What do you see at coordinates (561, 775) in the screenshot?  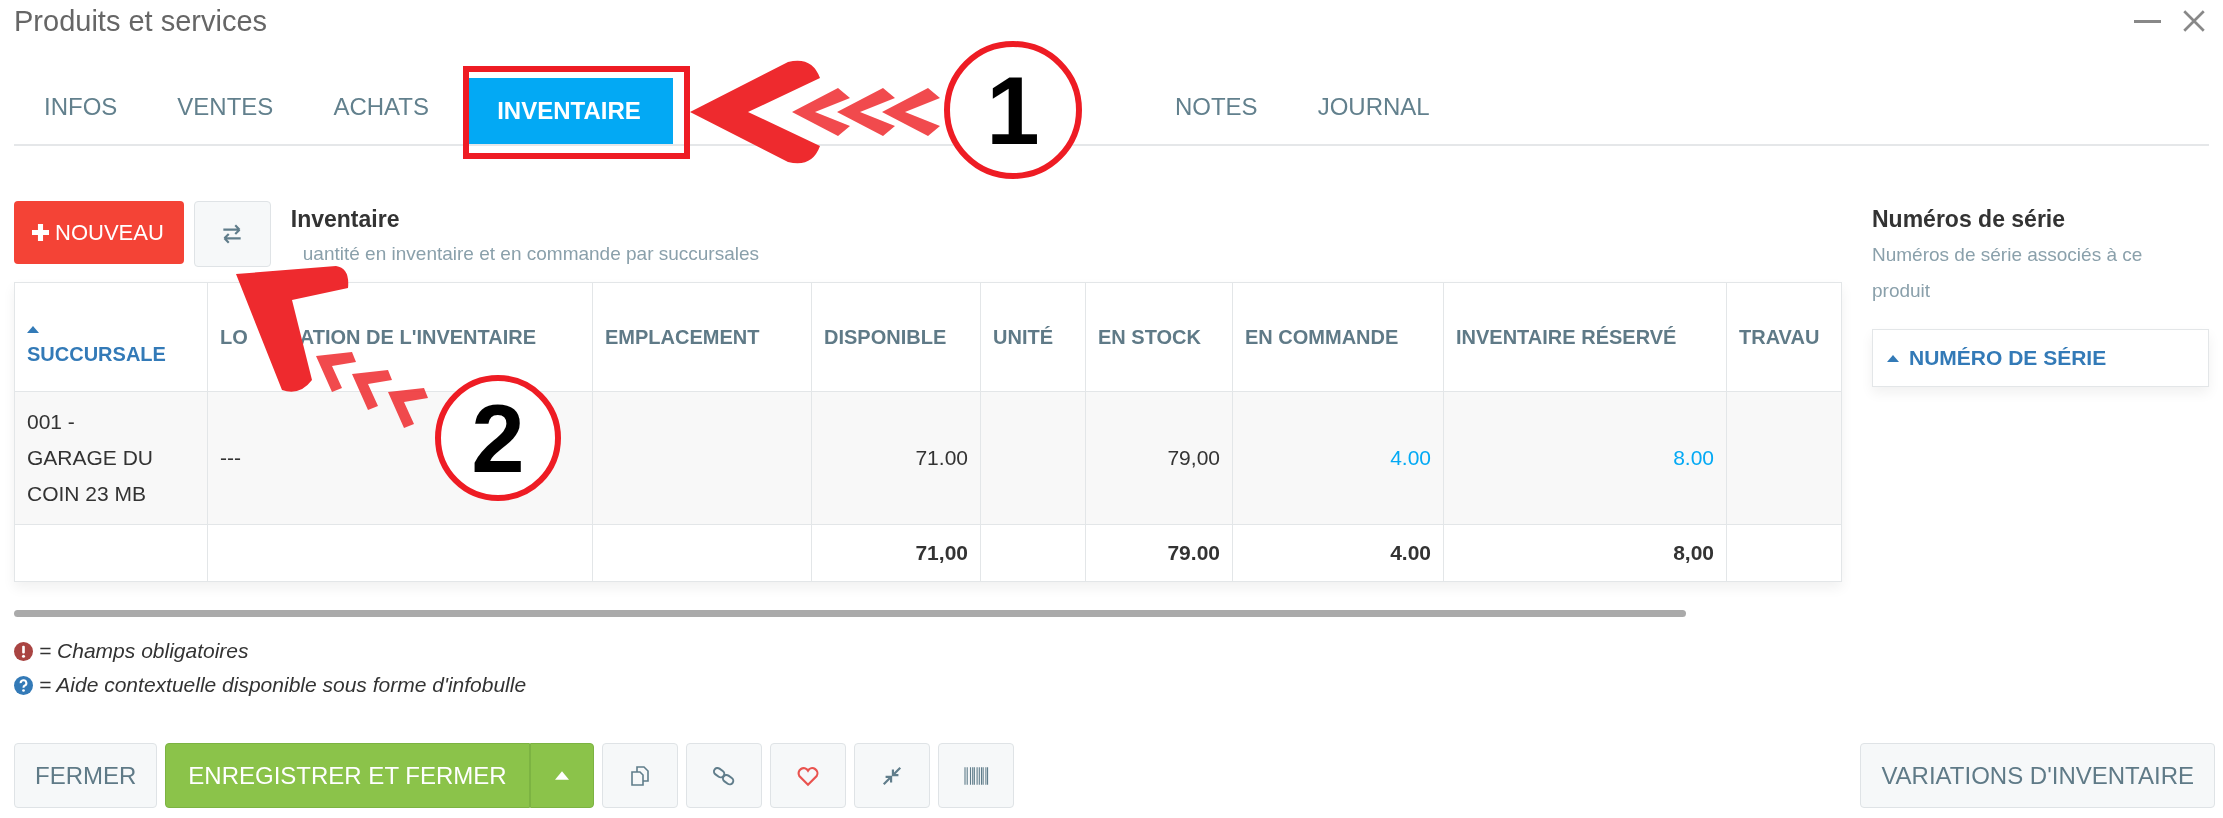 I see `caret-icon` at bounding box center [561, 775].